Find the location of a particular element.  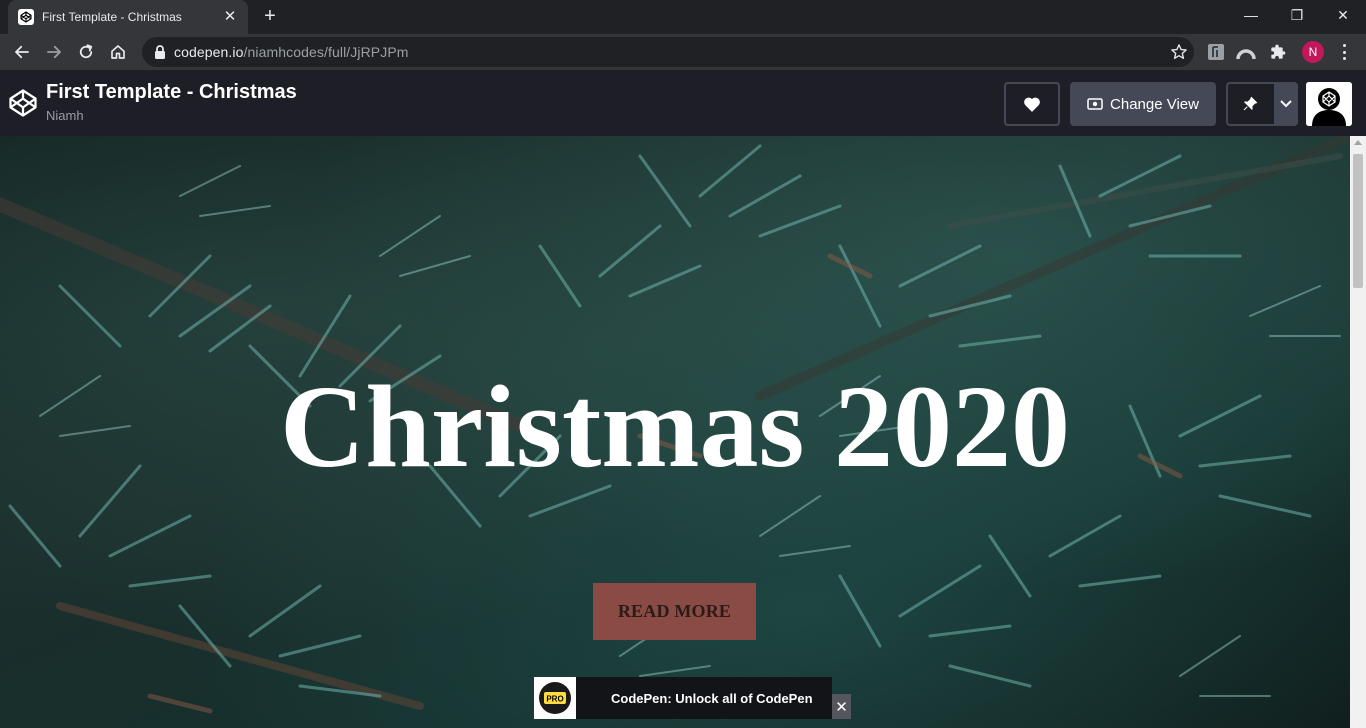

reload-button is located at coordinates (86, 52).